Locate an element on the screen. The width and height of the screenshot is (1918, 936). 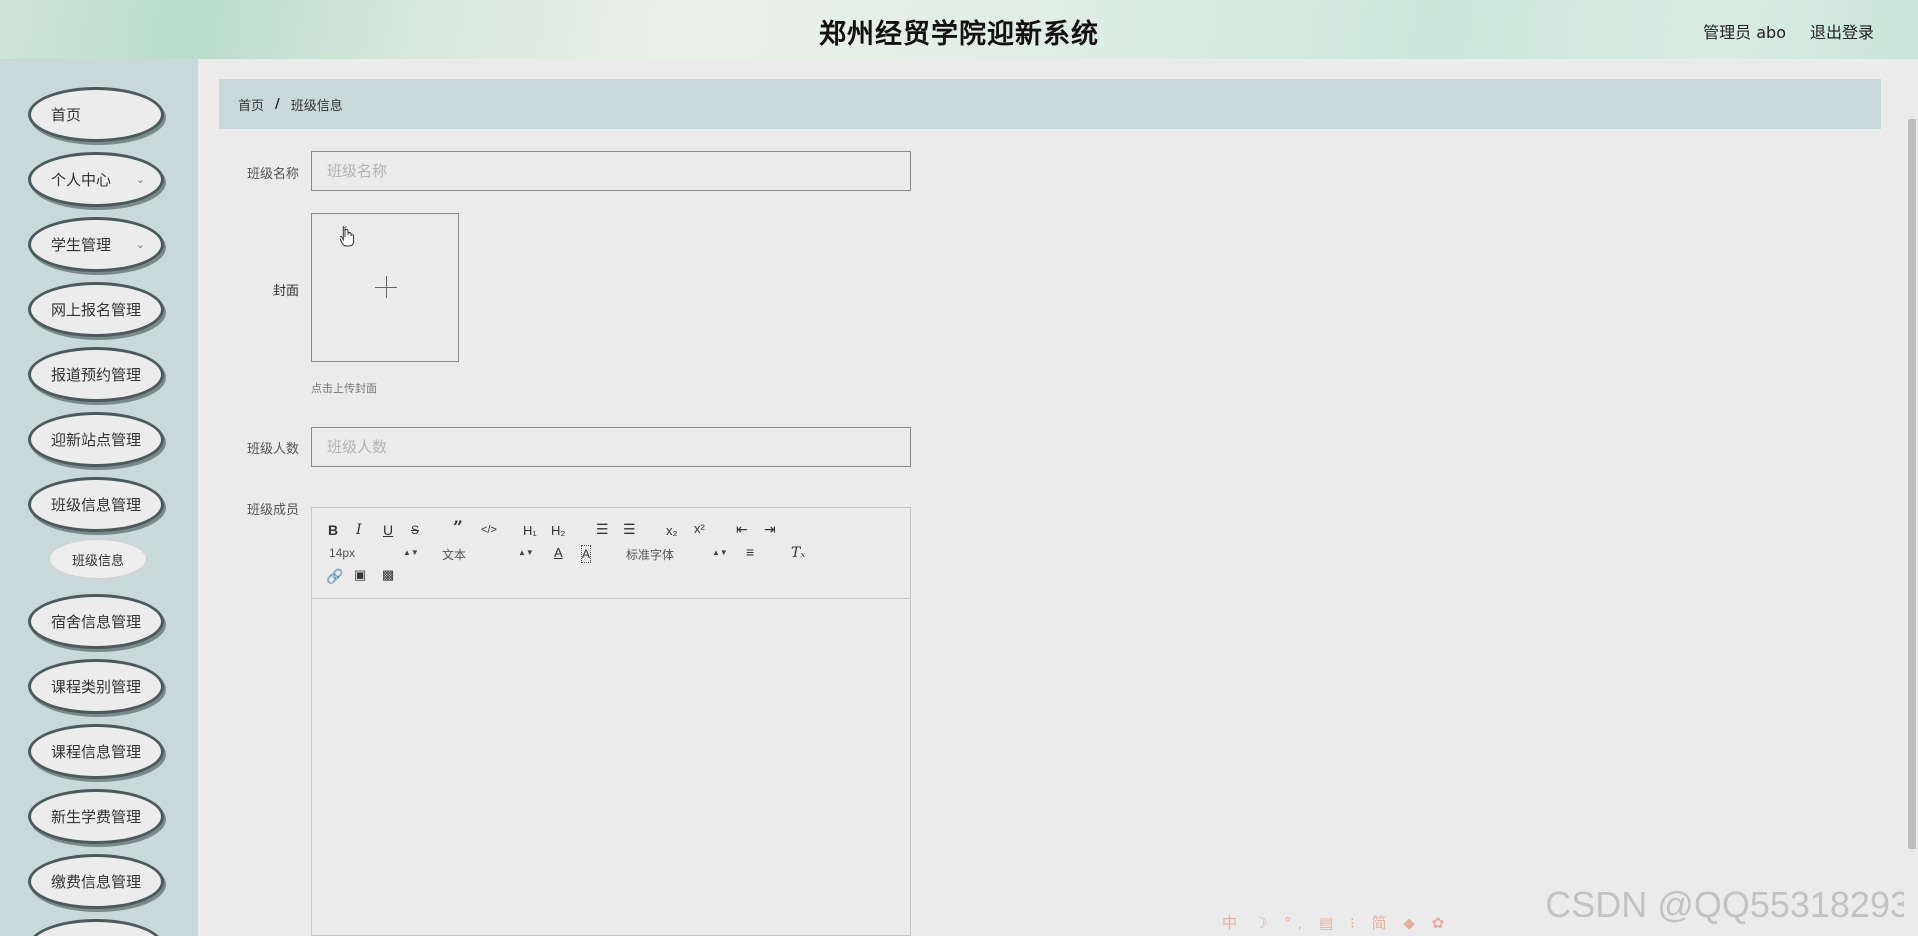
image-icon: ▣ is located at coordinates (360, 575).